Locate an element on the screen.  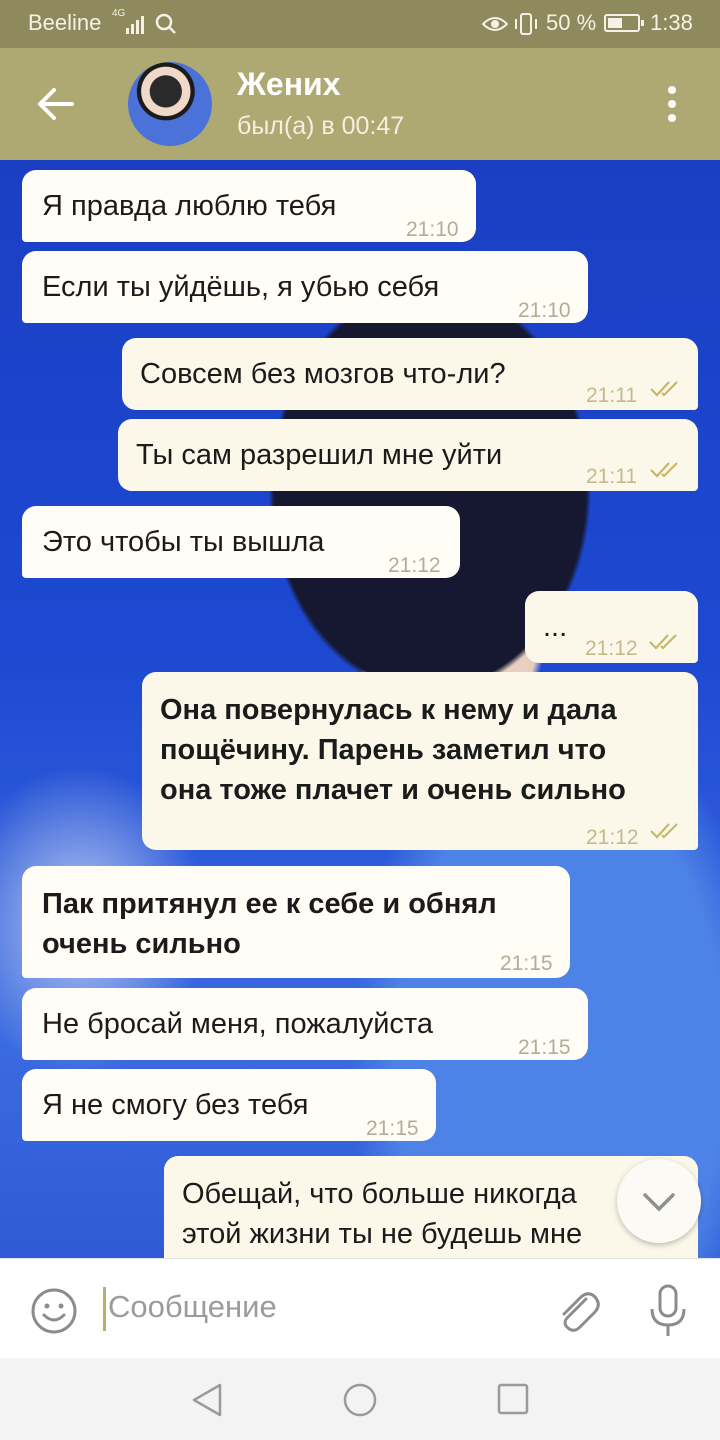
home-circle-icon is located at coordinates (360, 1400).